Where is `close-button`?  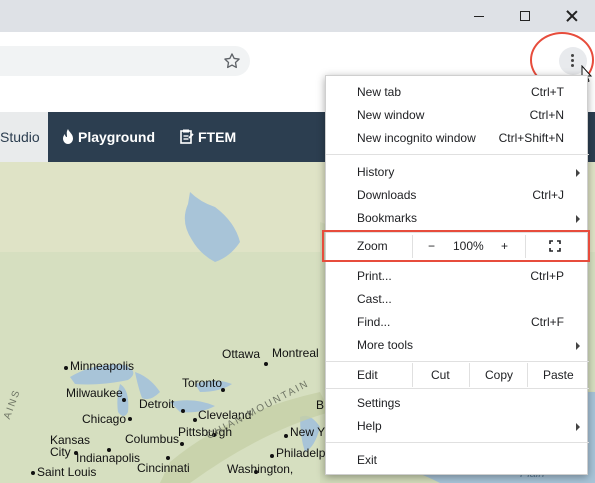 close-button is located at coordinates (572, 16).